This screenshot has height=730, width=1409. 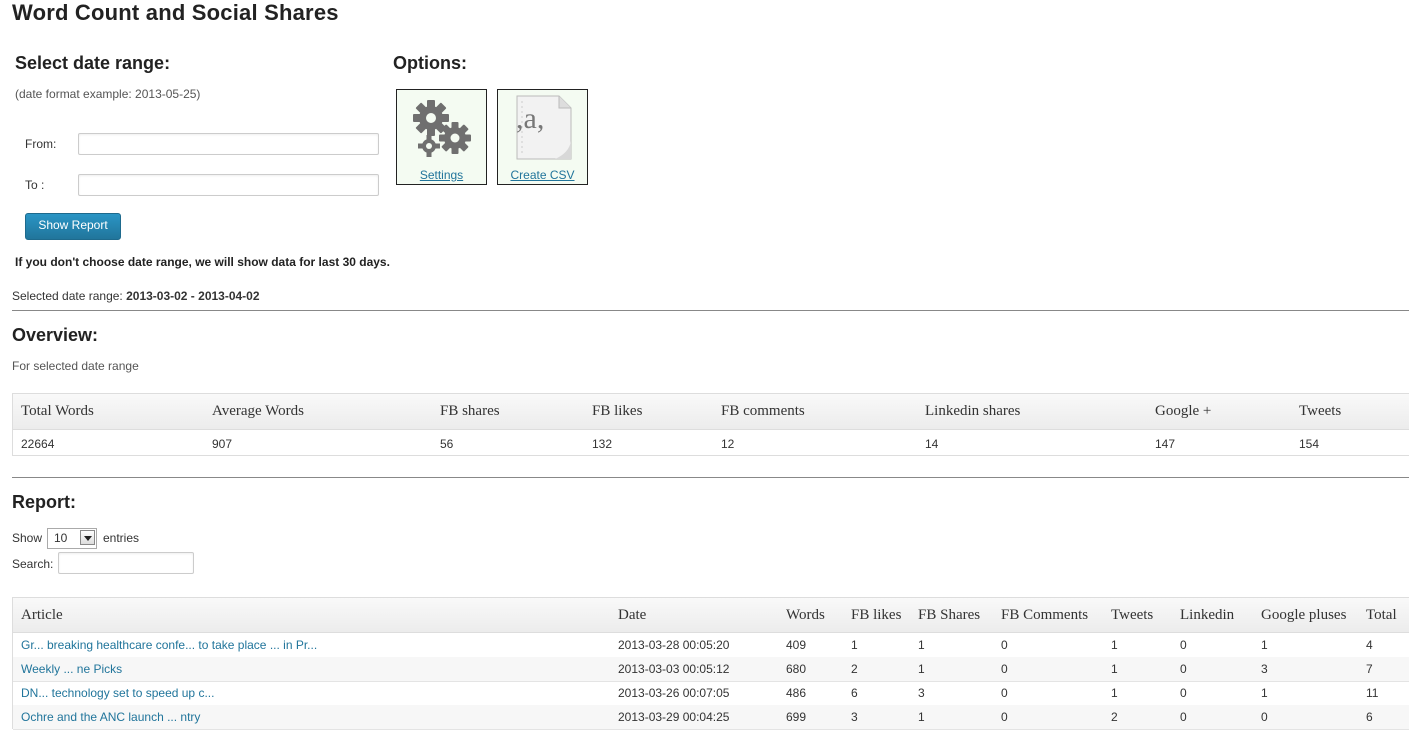 What do you see at coordinates (542, 175) in the screenshot?
I see `create-csv-link: Create CSV` at bounding box center [542, 175].